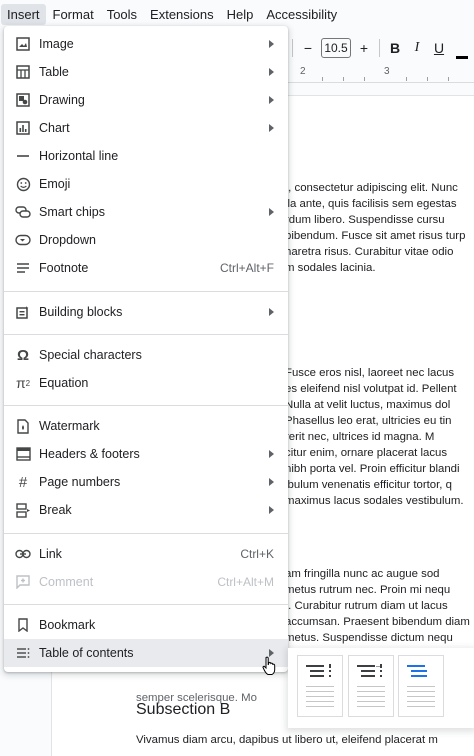  What do you see at coordinates (146, 100) in the screenshot?
I see `menu-item-drawing: Drawing` at bounding box center [146, 100].